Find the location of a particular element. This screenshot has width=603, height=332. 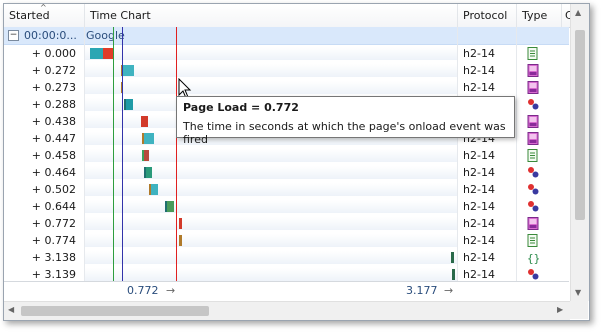

horizontal-scrollbar: ◀ ▶ is located at coordinates (287, 310).